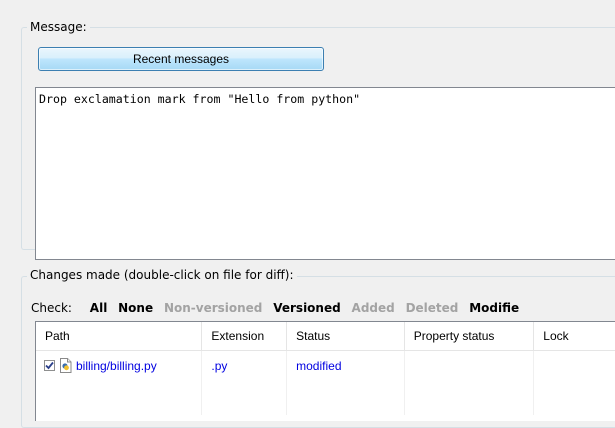 Image resolution: width=615 pixels, height=428 pixels. What do you see at coordinates (574, 383) in the screenshot?
I see `lock-cell` at bounding box center [574, 383].